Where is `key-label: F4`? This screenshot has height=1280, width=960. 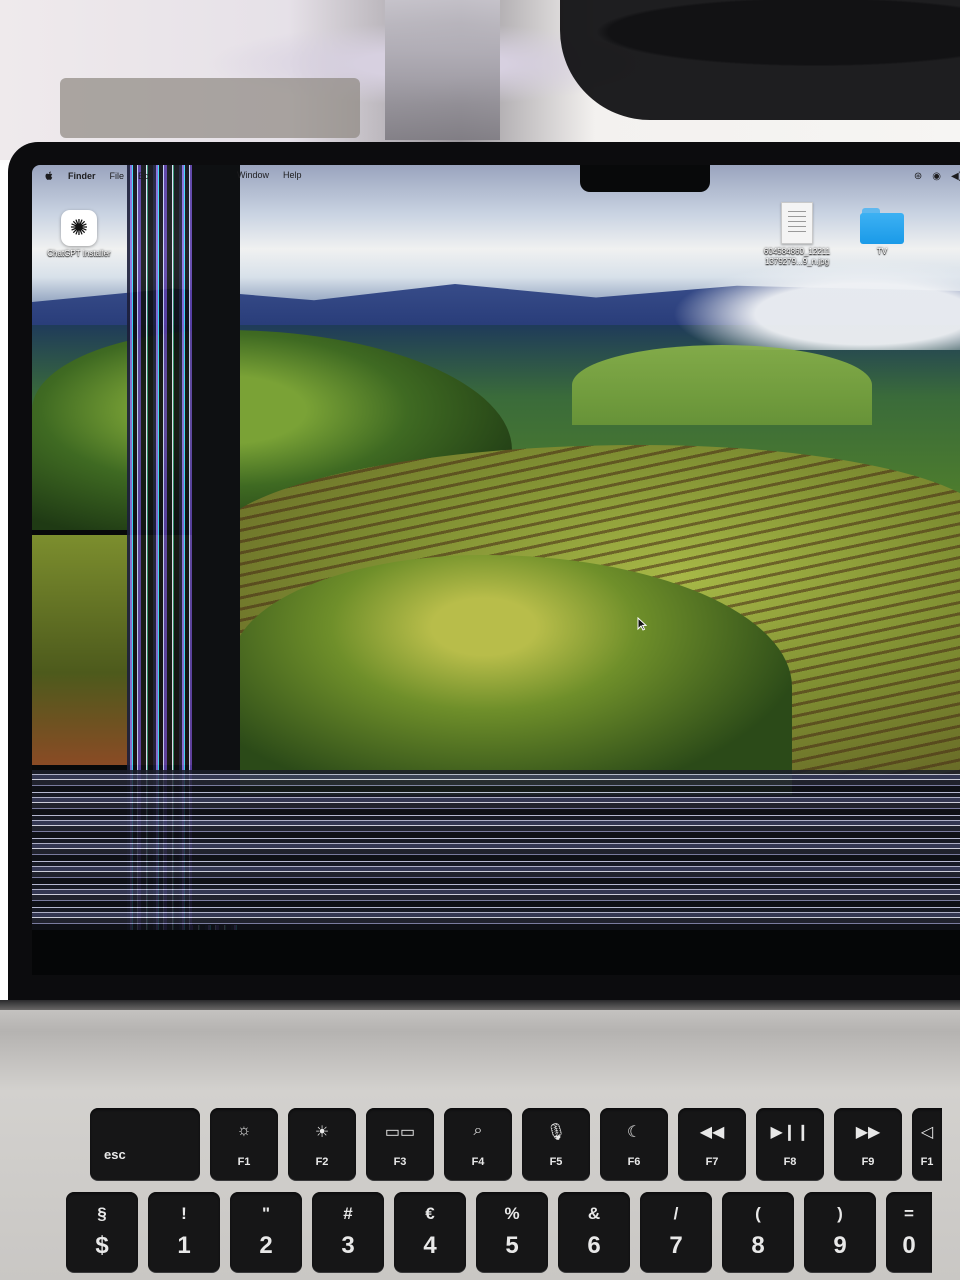 key-label: F4 is located at coordinates (478, 1162).